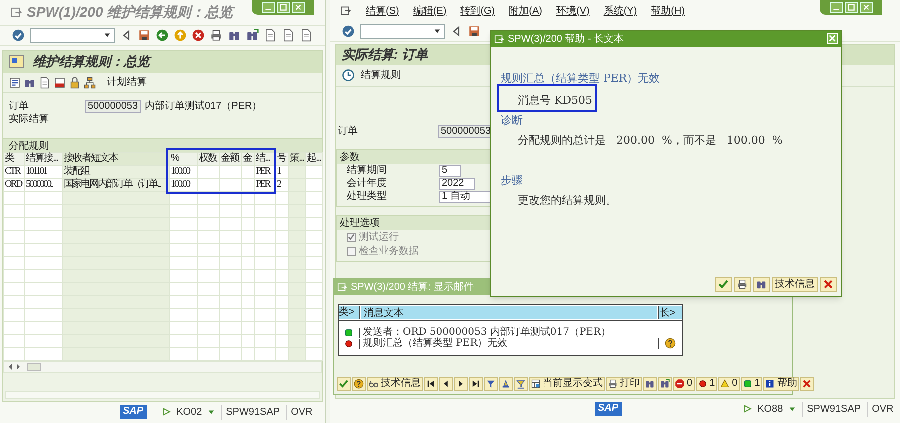 This screenshot has height=423, width=900. Describe the element at coordinates (389, 251) in the screenshot. I see `checkbox-label: 检查业务数据` at that location.